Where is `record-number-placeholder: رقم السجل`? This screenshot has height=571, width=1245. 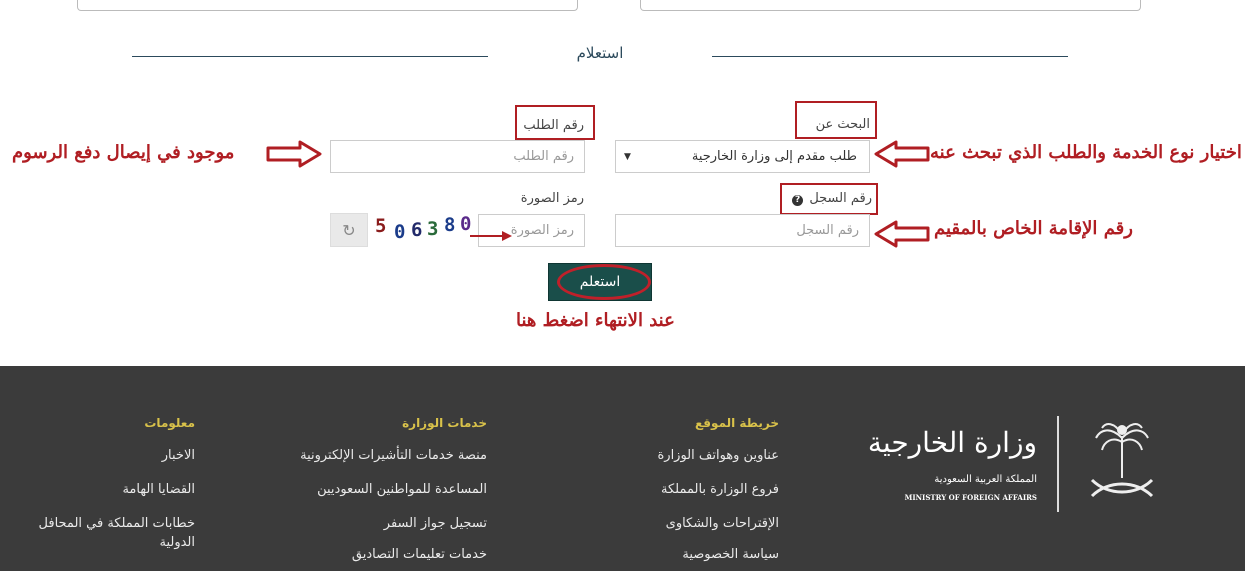
record-number-placeholder: رقم السجل is located at coordinates (827, 230).